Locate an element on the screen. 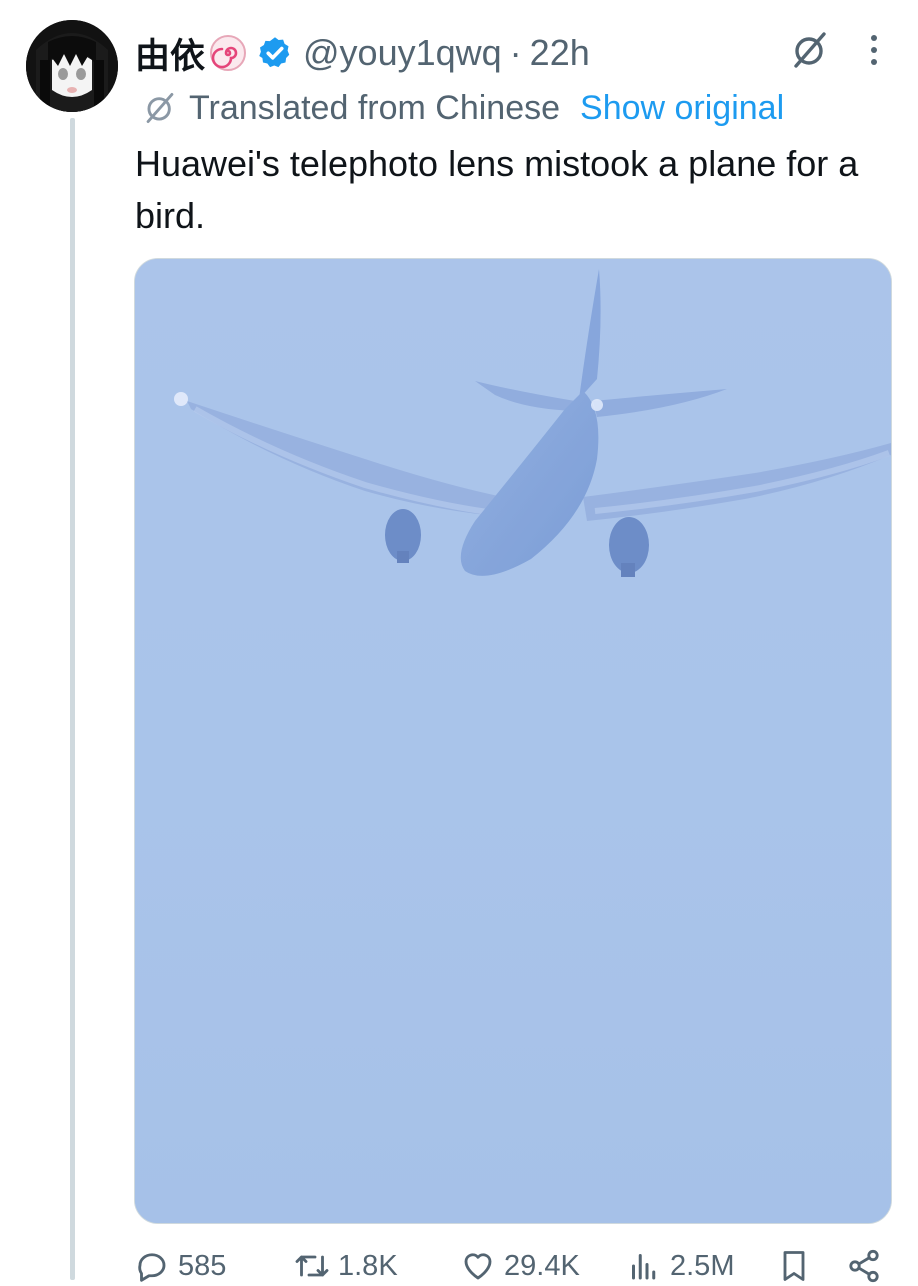 The height and width of the screenshot is (1286, 918). avatar is located at coordinates (72, 66).